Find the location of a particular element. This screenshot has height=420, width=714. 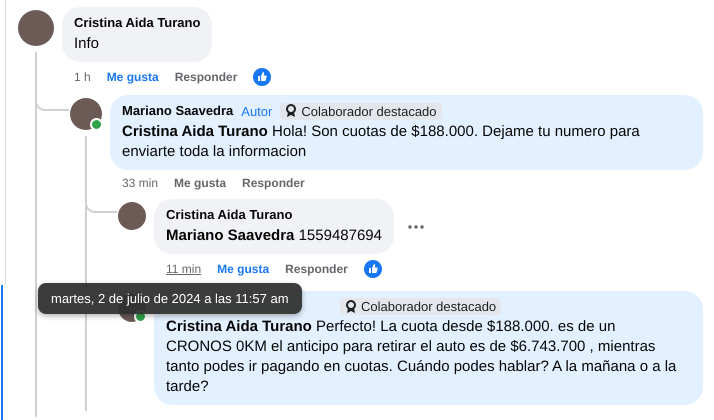

timestamp-link: 33 min is located at coordinates (140, 183).